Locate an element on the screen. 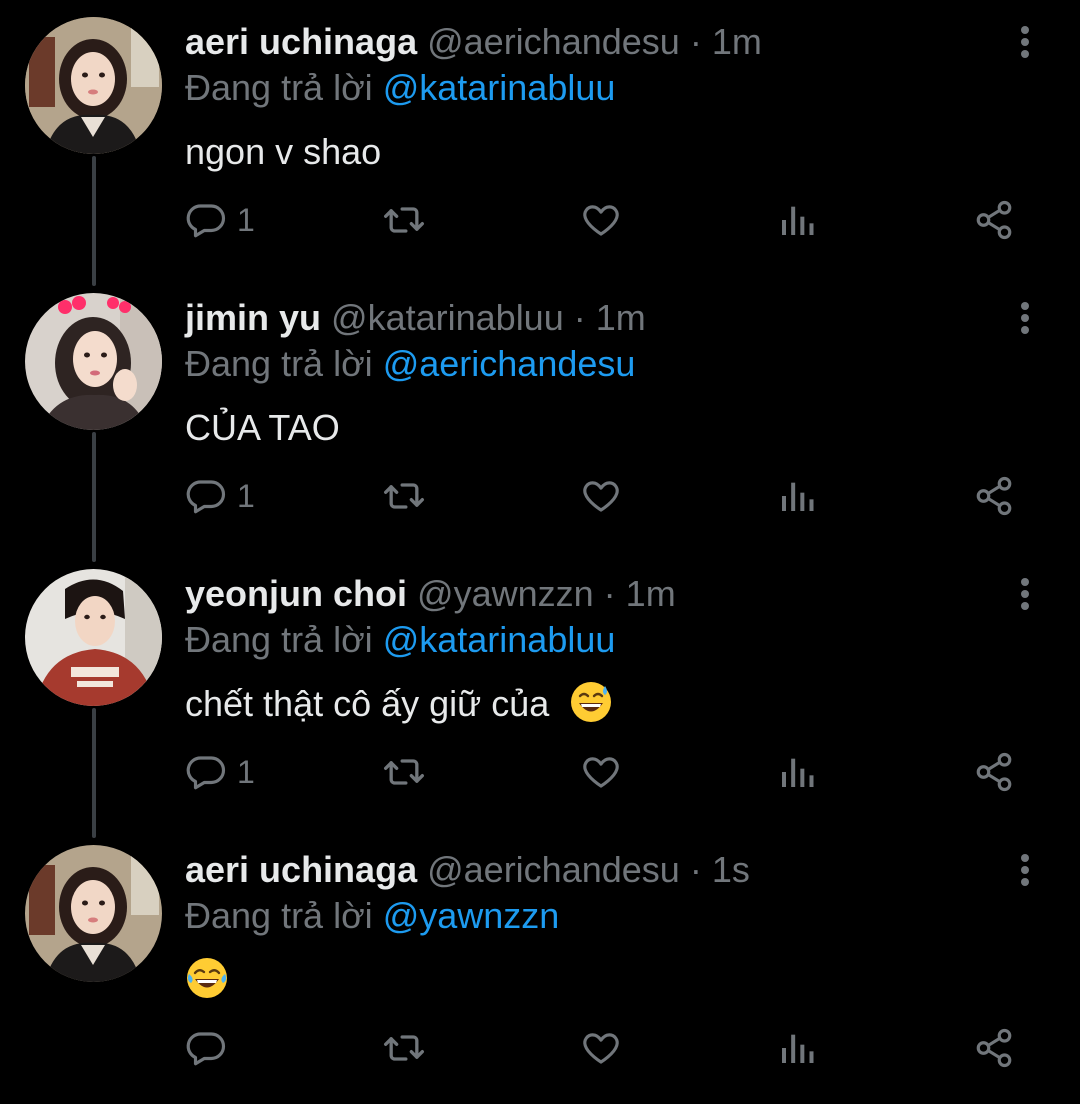  reply-context: Đang trả lời @katarinabluu is located at coordinates (400, 88).